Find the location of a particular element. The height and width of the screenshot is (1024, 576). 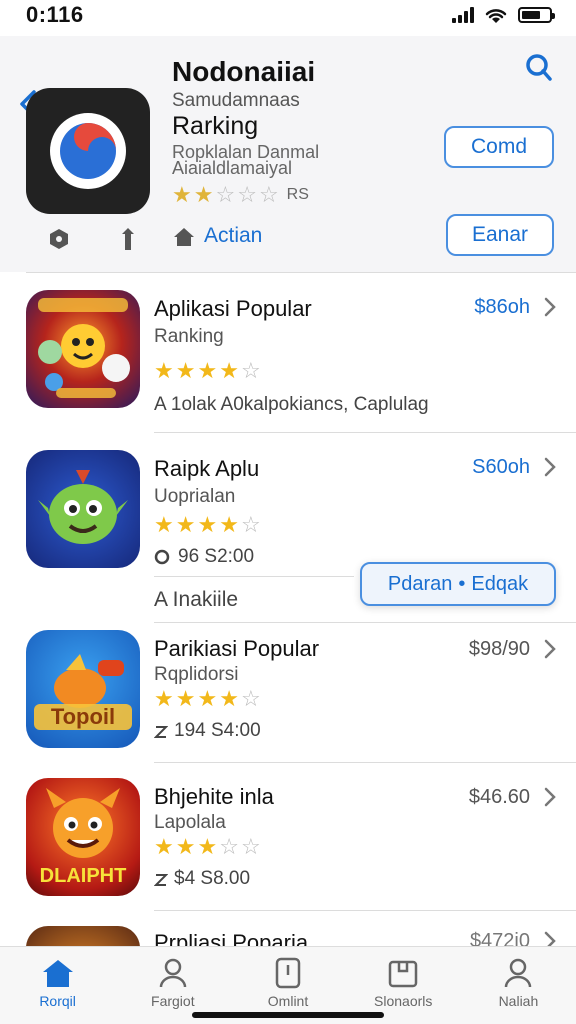

featured-rating: ★ ★ ☆ ☆ ☆ RS is located at coordinates (240, 195).